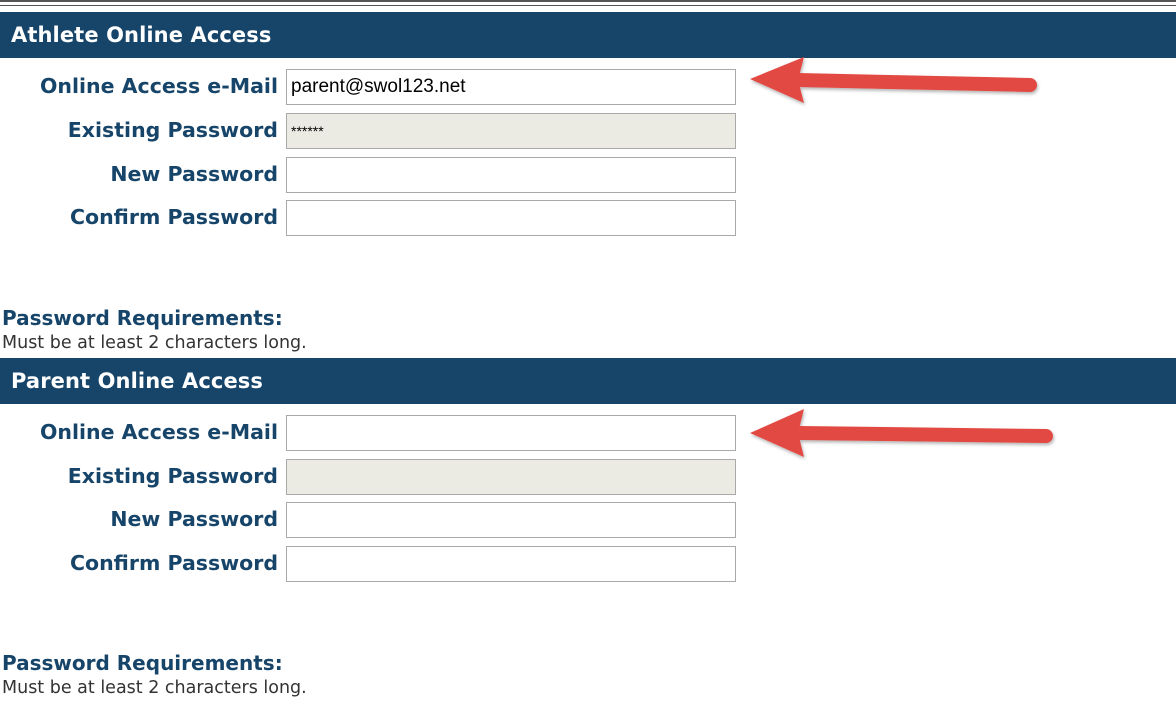 This screenshot has height=704, width=1176. I want to click on parent-section-header: Parent Online Access, so click(588, 381).